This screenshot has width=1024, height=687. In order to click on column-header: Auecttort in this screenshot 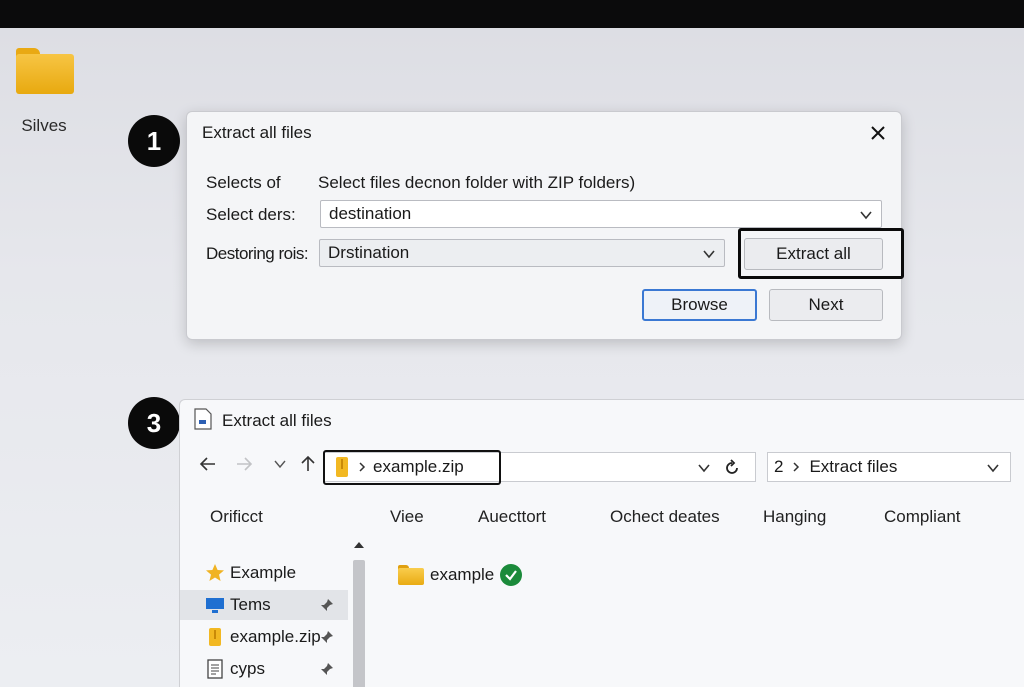, I will do `click(512, 517)`.